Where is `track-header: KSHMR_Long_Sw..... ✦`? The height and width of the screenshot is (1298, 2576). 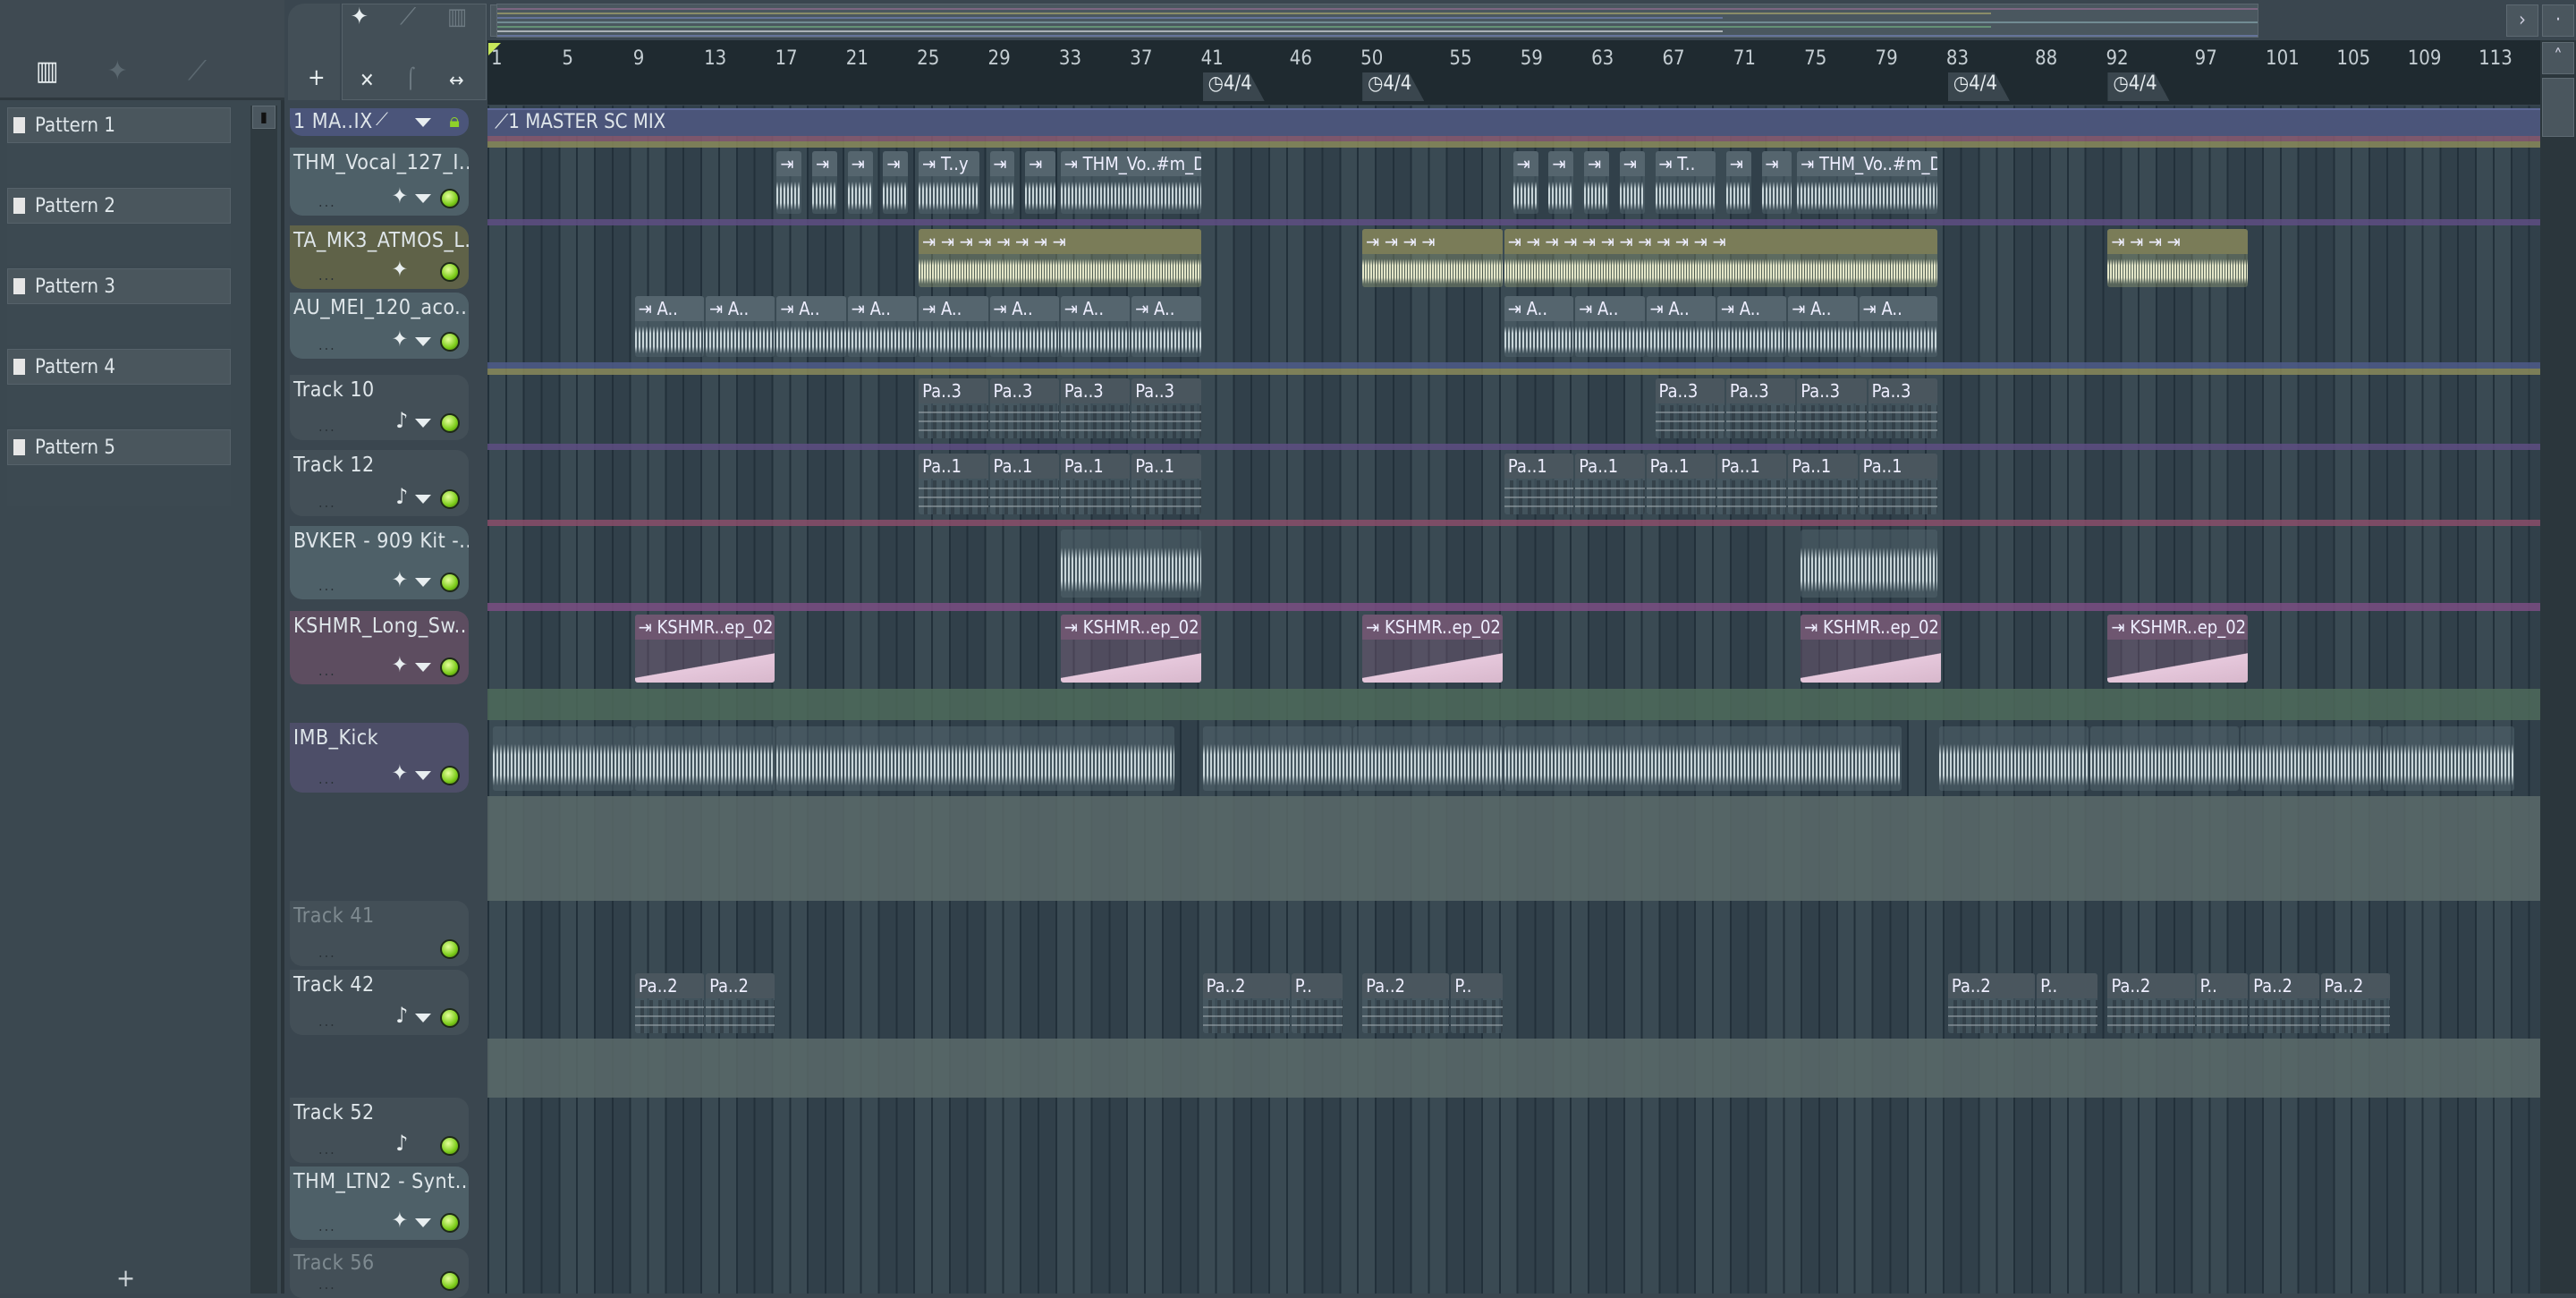 track-header: KSHMR_Long_Sw..... ✦ is located at coordinates (379, 647).